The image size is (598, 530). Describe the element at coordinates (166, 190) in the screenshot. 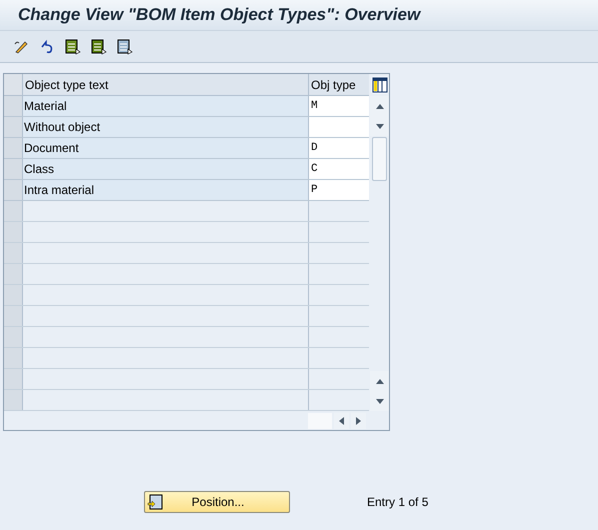

I see `table-cell: Intra material` at that location.